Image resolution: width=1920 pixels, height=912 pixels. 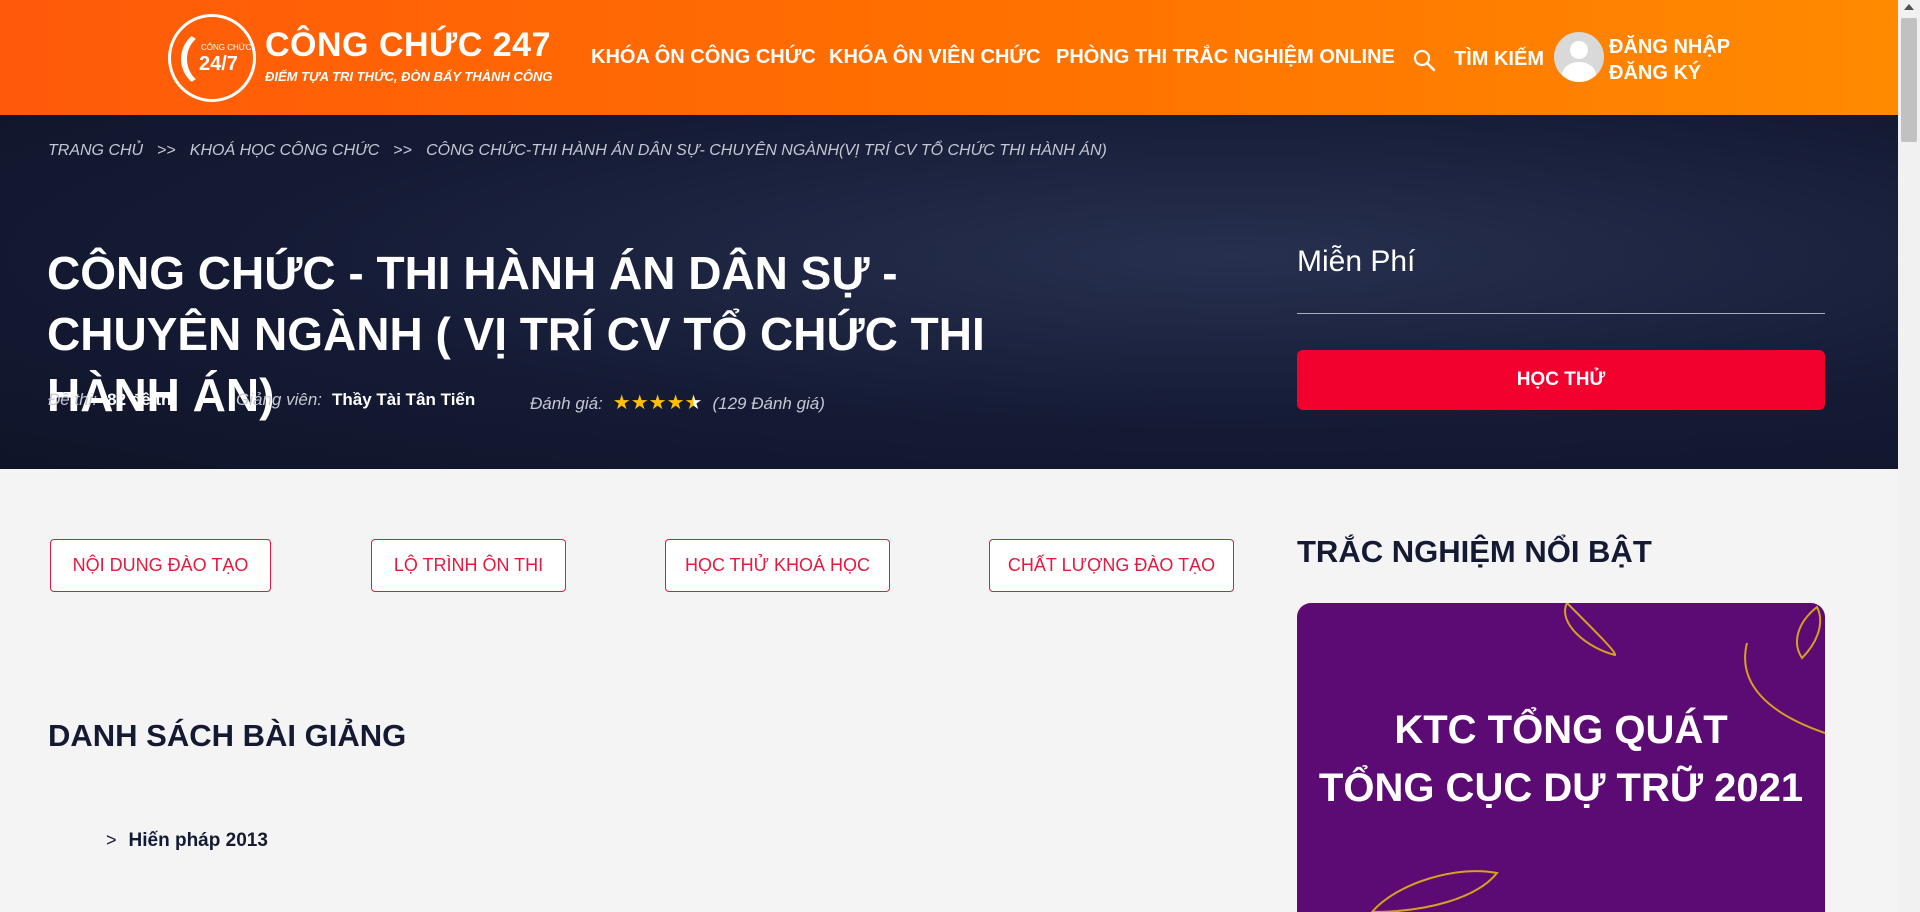 What do you see at coordinates (226, 47) in the screenshot?
I see `logo-small-text: CÔNG CHỨC` at bounding box center [226, 47].